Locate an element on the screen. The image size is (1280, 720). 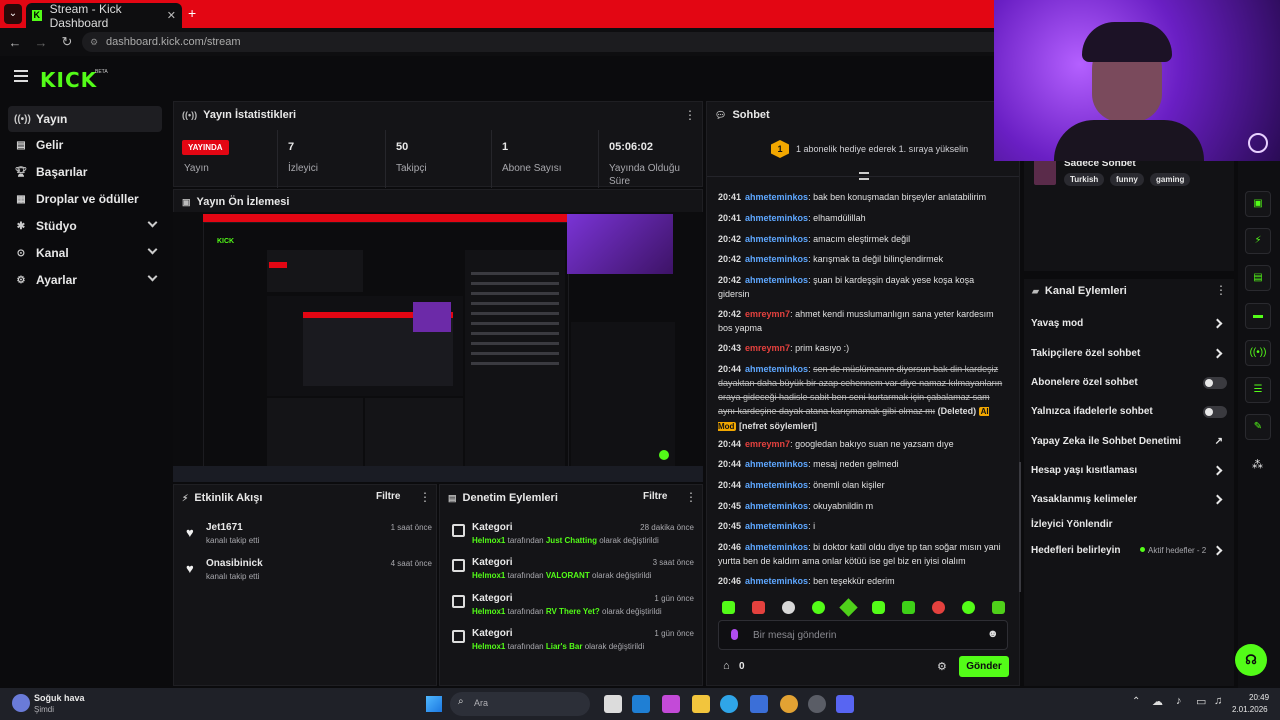
setting-slow-mode: Yavaş mod is located at coordinates (1129, 328).